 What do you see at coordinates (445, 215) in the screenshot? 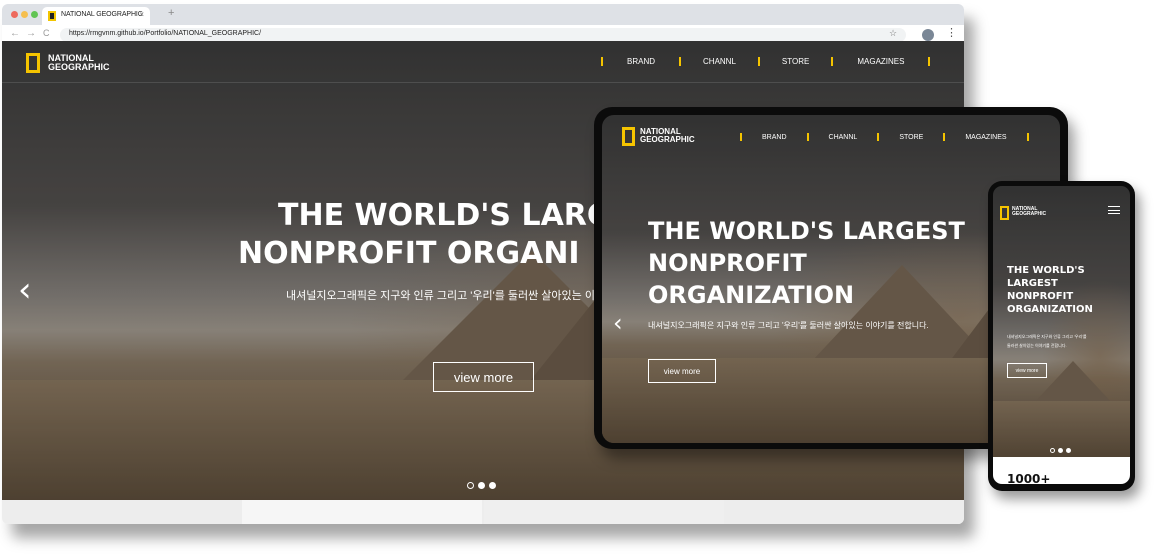
I see `hero-title: THE WORLD'S LARG` at bounding box center [445, 215].